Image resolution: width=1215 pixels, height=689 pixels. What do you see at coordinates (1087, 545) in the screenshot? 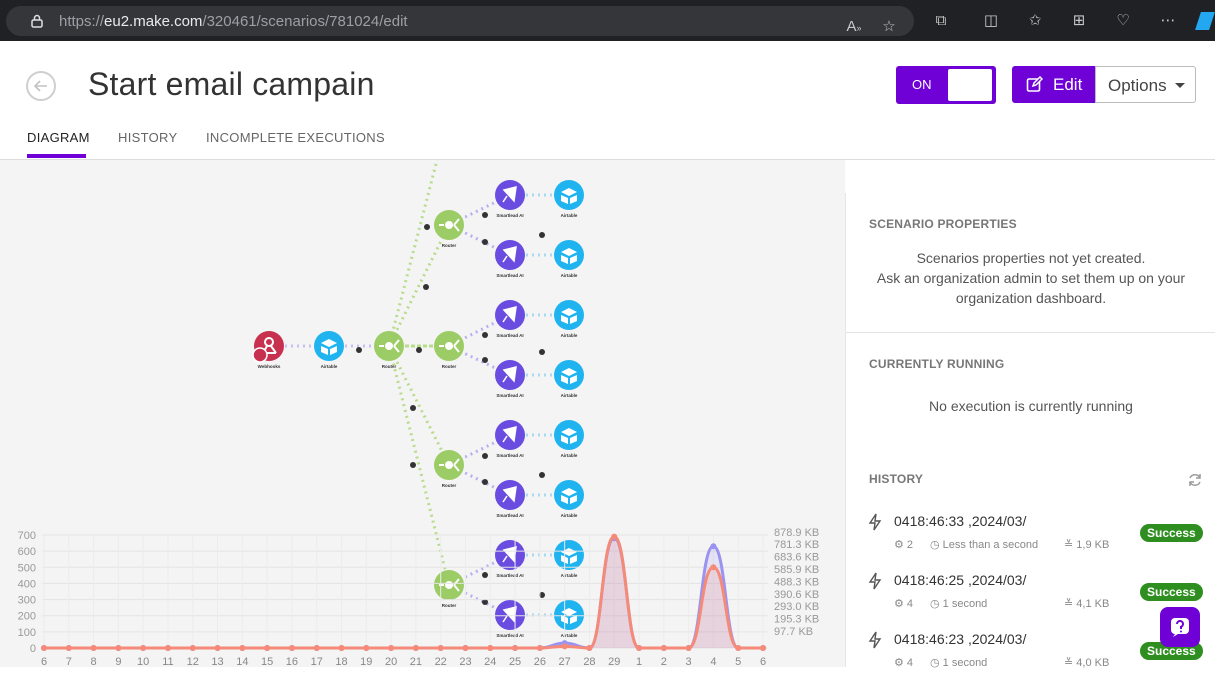
I see `data-size: ≚ 1,9 KB` at bounding box center [1087, 545].